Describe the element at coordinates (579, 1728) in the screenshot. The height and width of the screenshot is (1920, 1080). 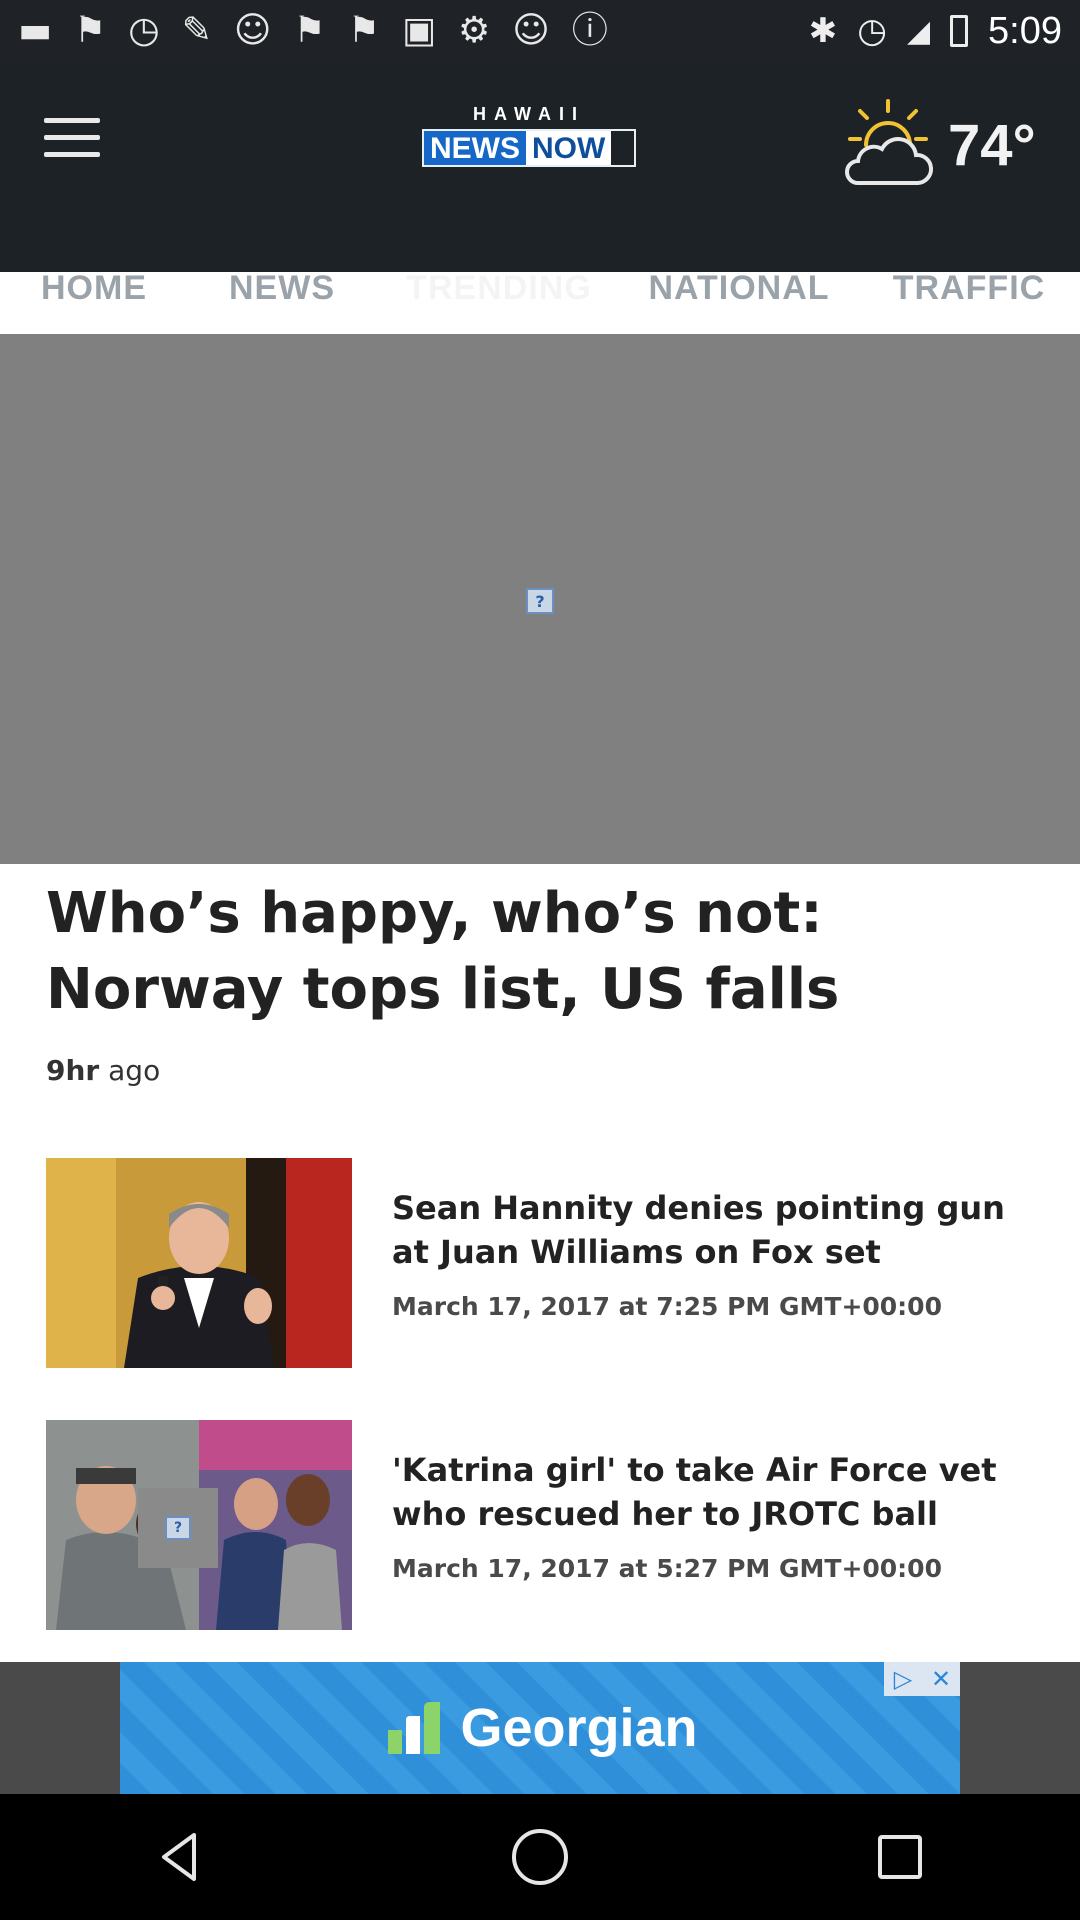
I see `ad-label: Georgian` at that location.